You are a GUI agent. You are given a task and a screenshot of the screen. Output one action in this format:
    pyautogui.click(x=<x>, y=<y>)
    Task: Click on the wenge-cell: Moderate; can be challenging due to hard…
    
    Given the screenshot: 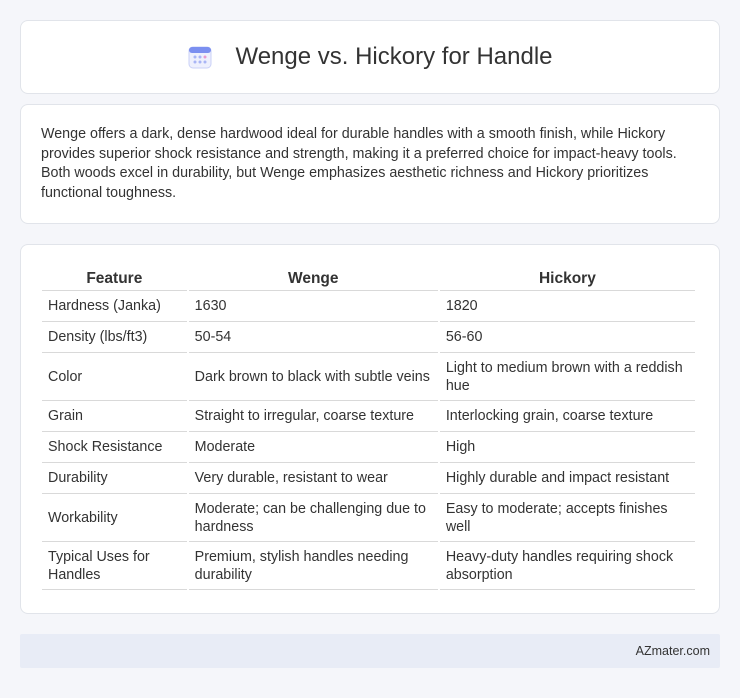 What is the action you would take?
    pyautogui.click(x=313, y=518)
    